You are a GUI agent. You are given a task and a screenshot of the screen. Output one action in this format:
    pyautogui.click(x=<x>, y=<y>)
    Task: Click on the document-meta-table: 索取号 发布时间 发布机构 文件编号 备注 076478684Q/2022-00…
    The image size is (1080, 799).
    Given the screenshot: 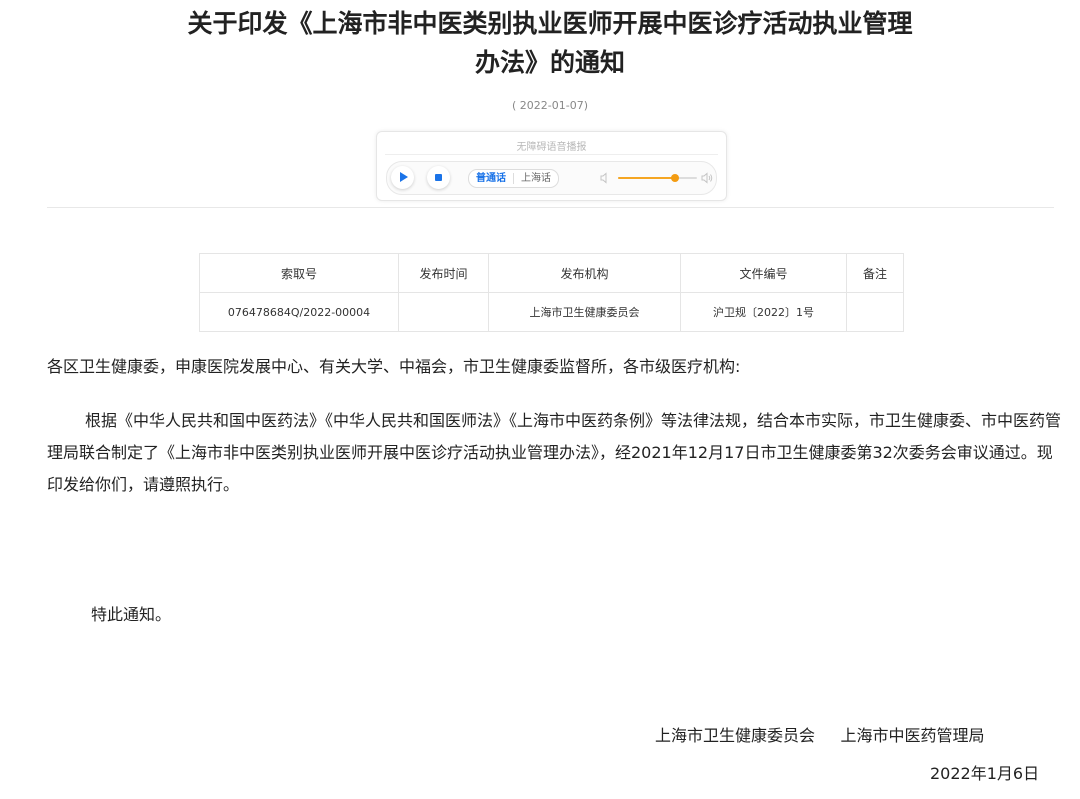 What is the action you would take?
    pyautogui.click(x=551, y=292)
    